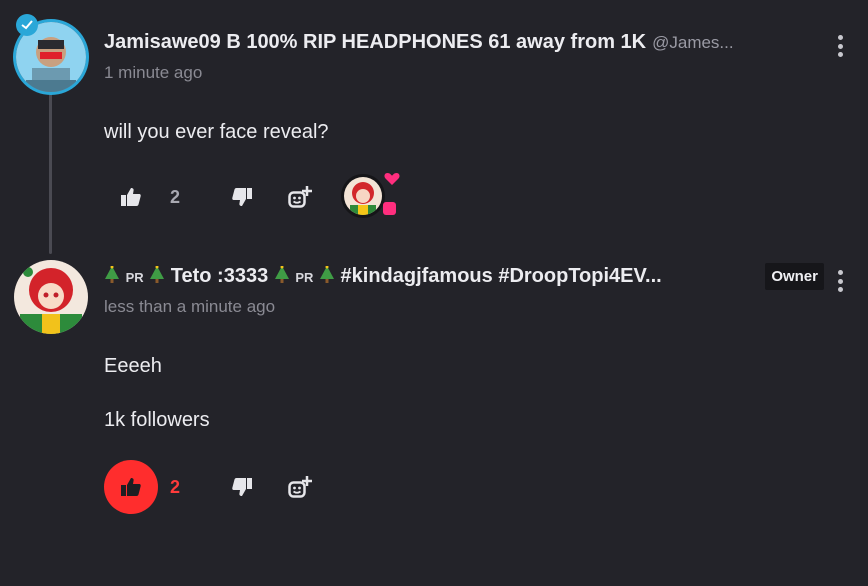  What do you see at coordinates (389, 208) in the screenshot?
I see `heart-indicator` at bounding box center [389, 208].